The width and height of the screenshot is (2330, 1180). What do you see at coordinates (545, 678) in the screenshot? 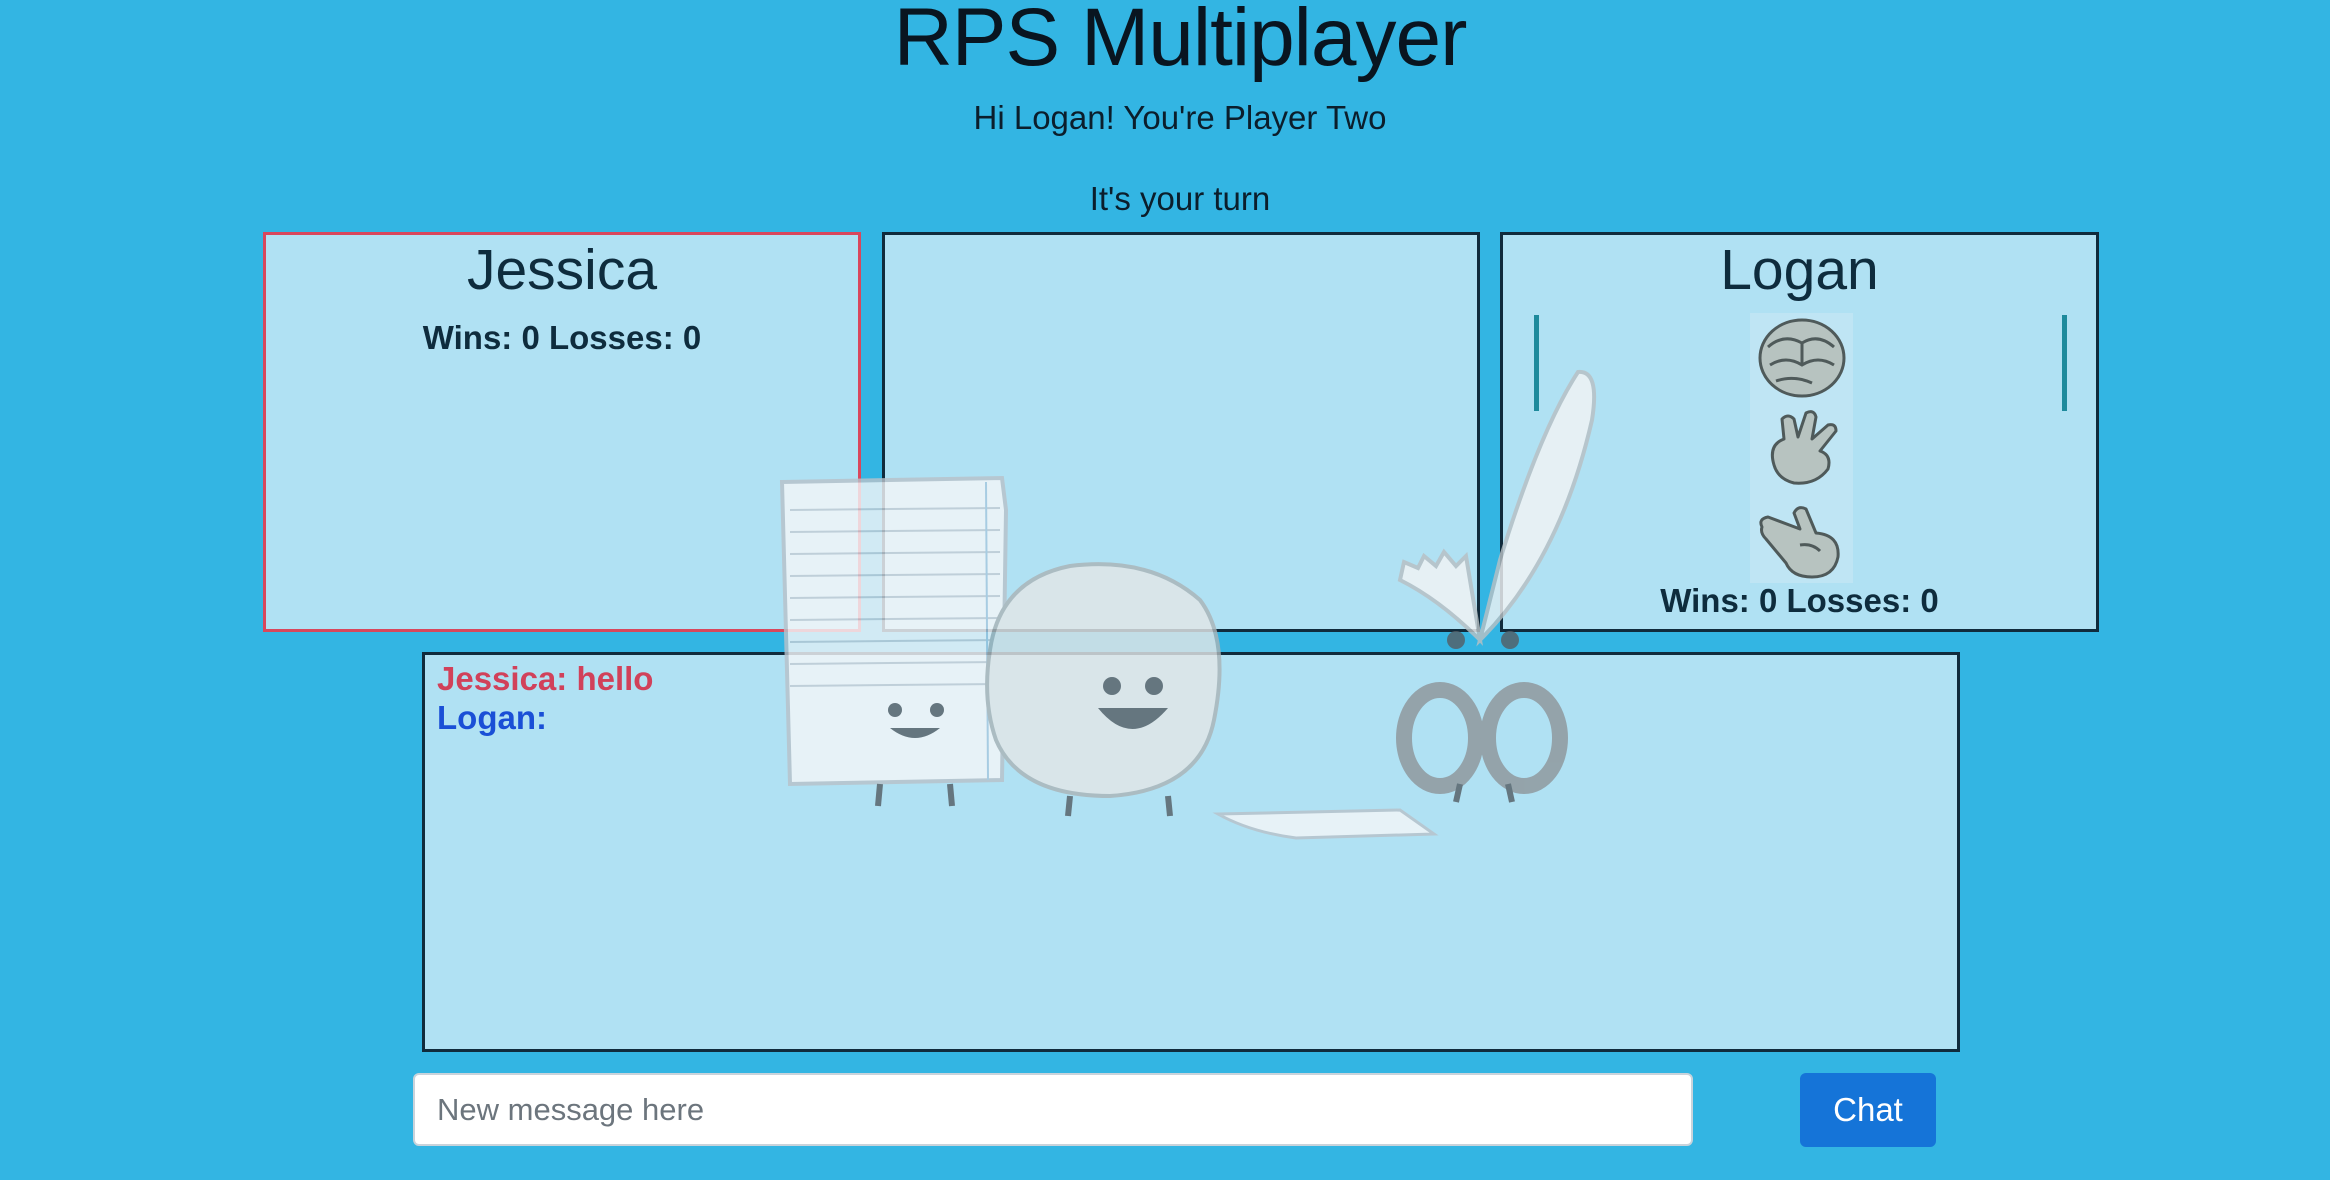
I see `chat-message: Jessica: hello` at bounding box center [545, 678].